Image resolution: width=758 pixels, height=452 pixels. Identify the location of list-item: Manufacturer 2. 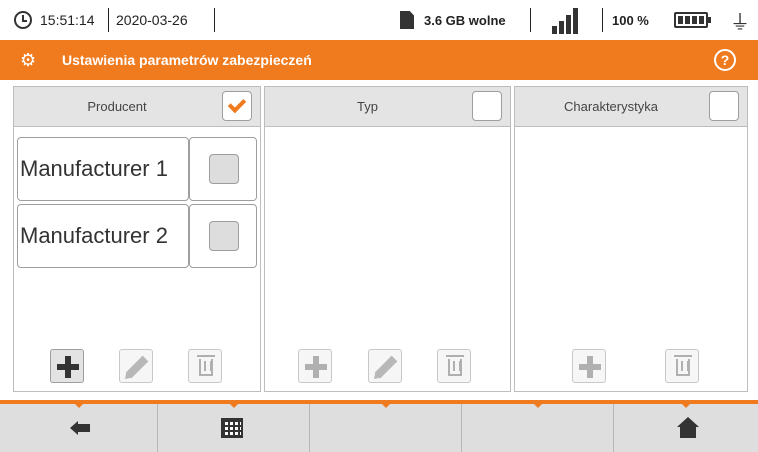
(138, 236).